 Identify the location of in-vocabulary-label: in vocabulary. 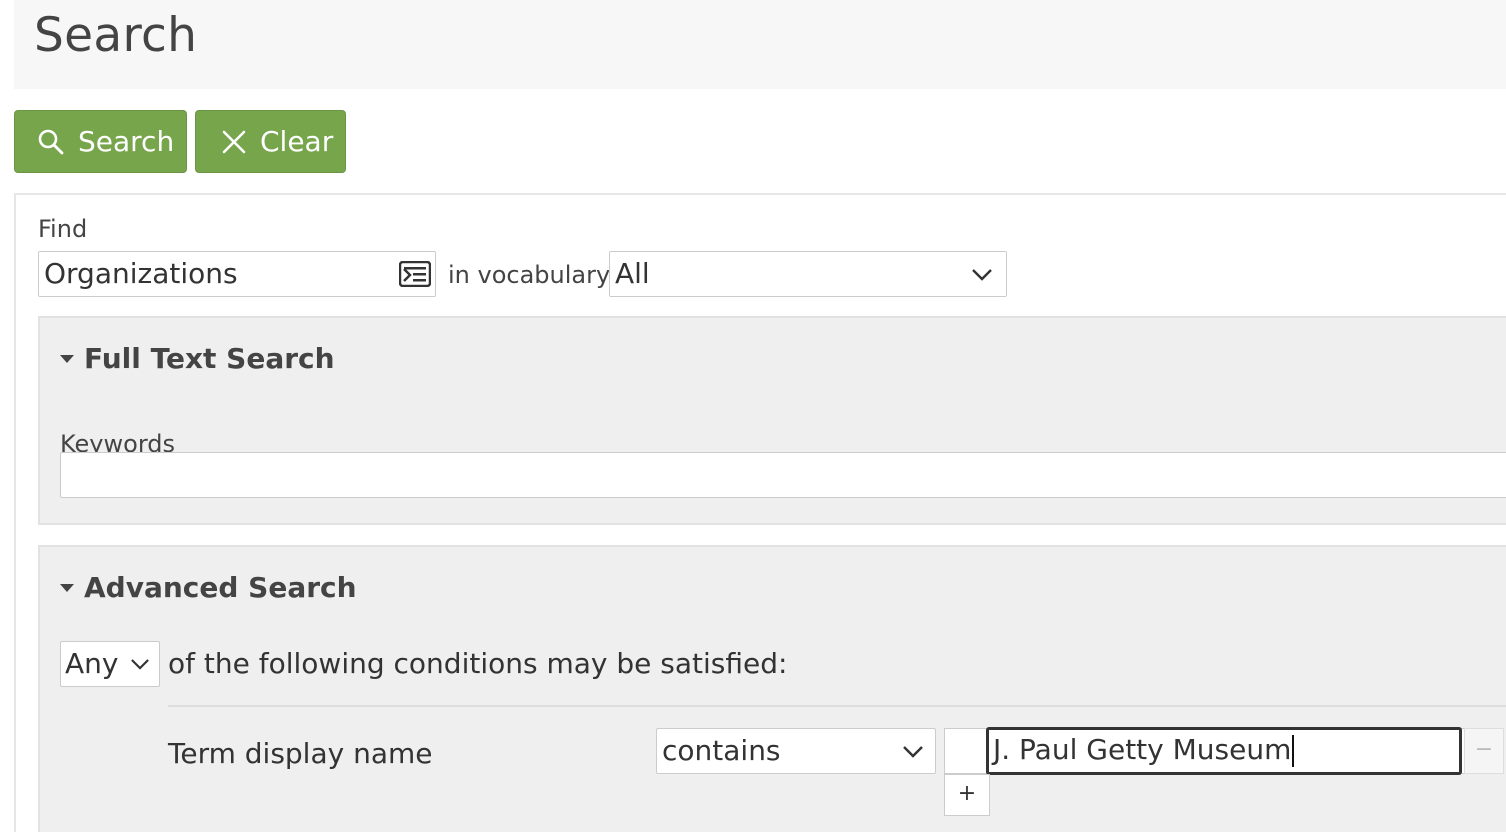
(529, 275).